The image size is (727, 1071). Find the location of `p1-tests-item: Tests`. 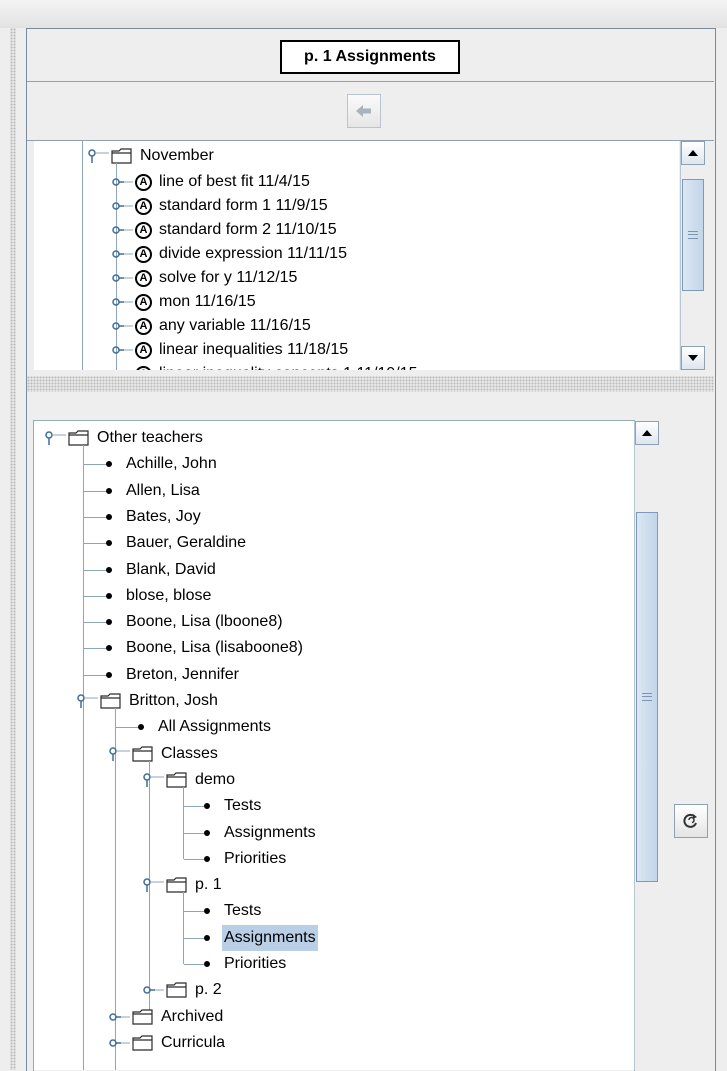

p1-tests-item: Tests is located at coordinates (230, 911).